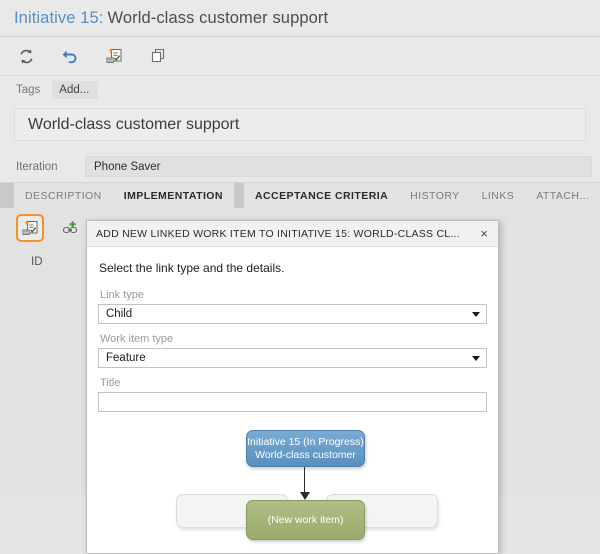 Image resolution: width=600 pixels, height=554 pixels. I want to click on parent-node-line1: Initiative 15 (In Progress), so click(305, 441).